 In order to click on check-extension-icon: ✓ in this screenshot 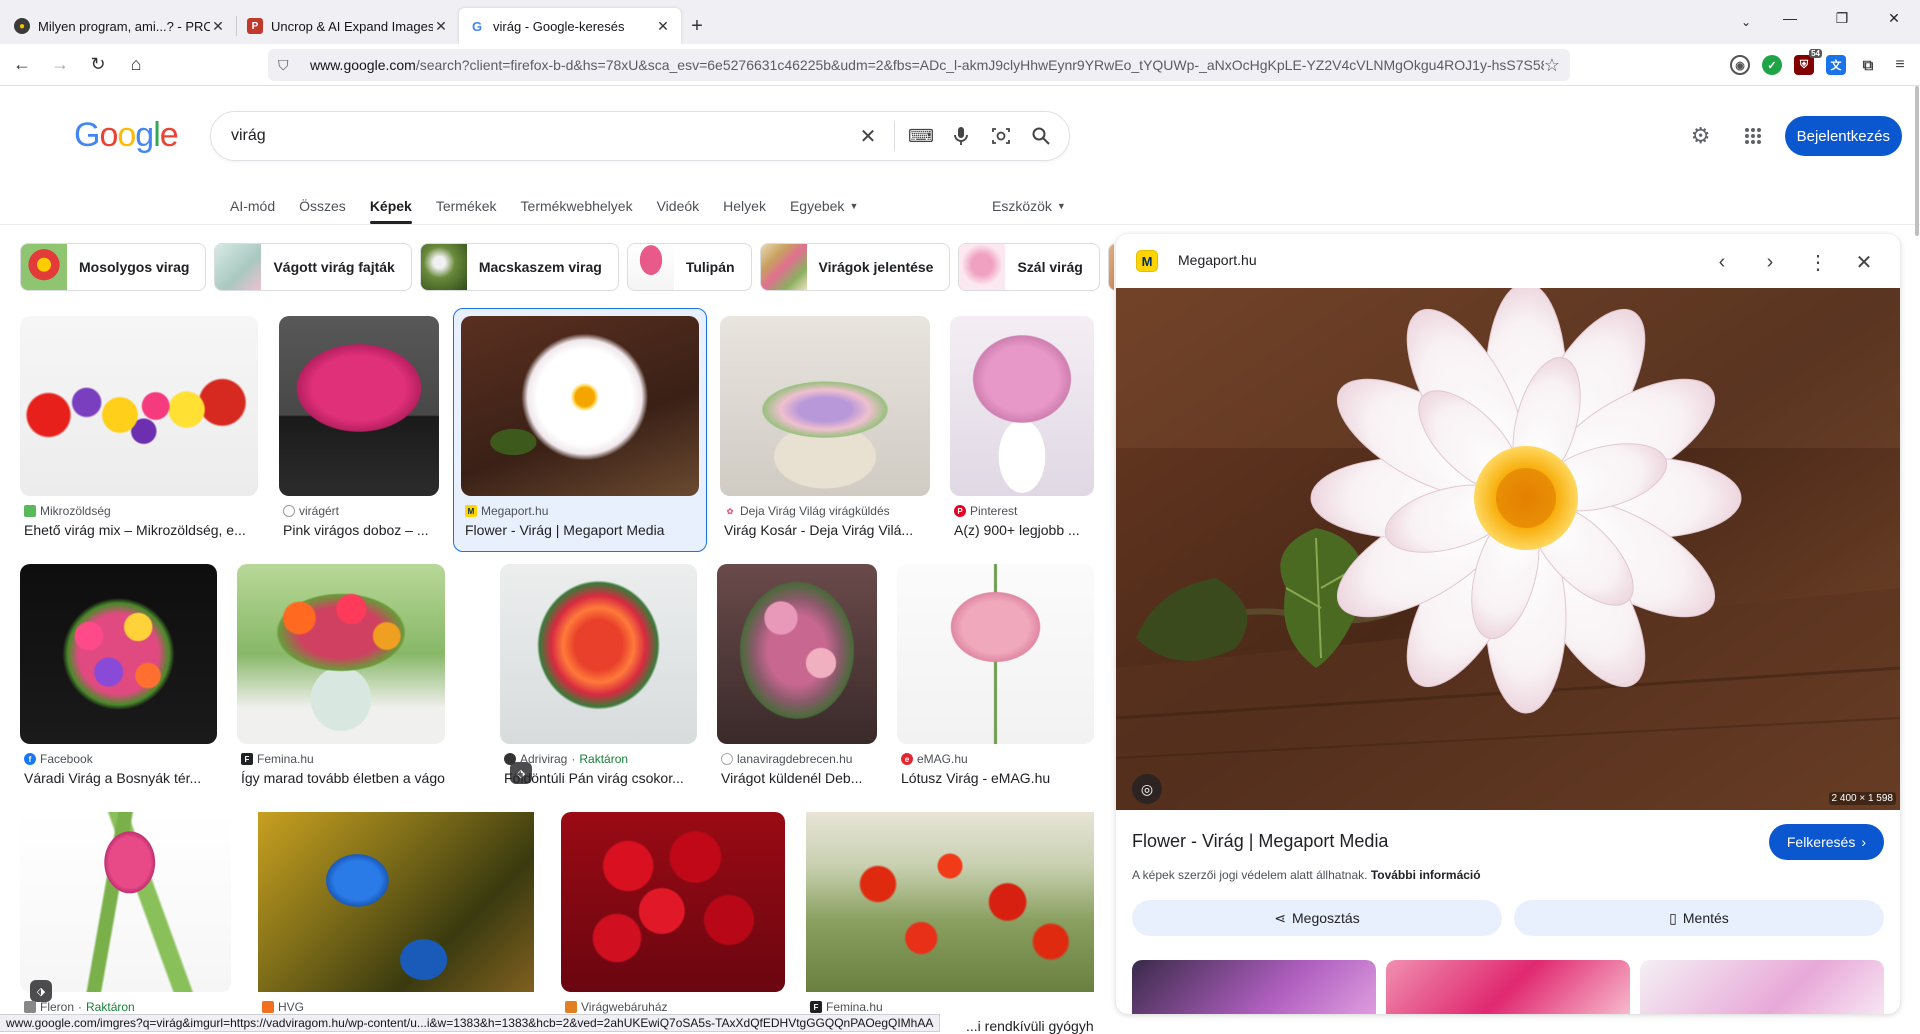, I will do `click(1772, 65)`.